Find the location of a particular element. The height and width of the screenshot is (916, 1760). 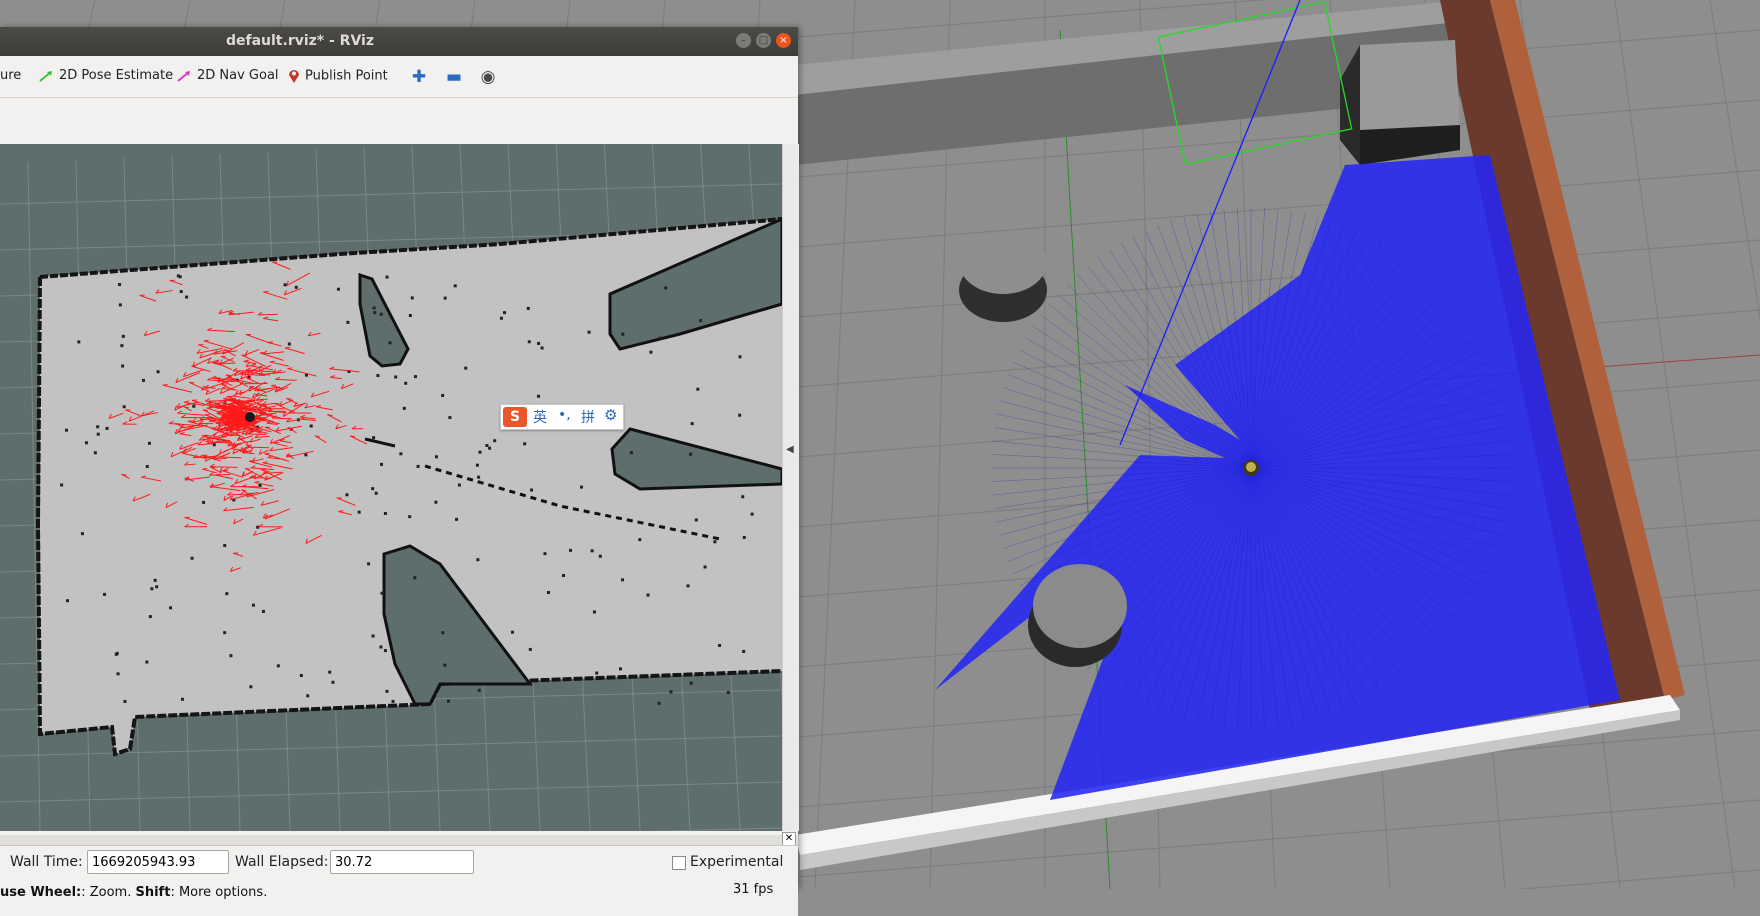

robot-model is located at coordinates (1251, 468).